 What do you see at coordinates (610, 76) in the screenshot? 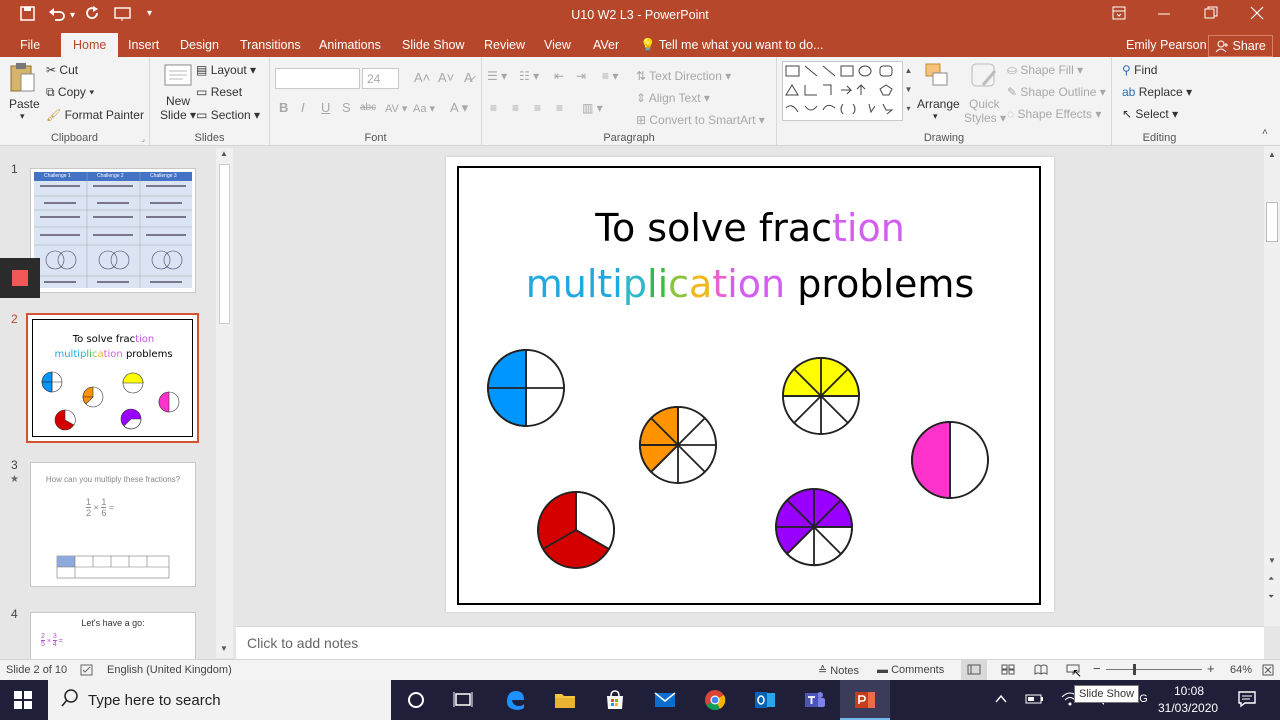
I see `line-spacing-icon: ≡ ▾` at bounding box center [610, 76].